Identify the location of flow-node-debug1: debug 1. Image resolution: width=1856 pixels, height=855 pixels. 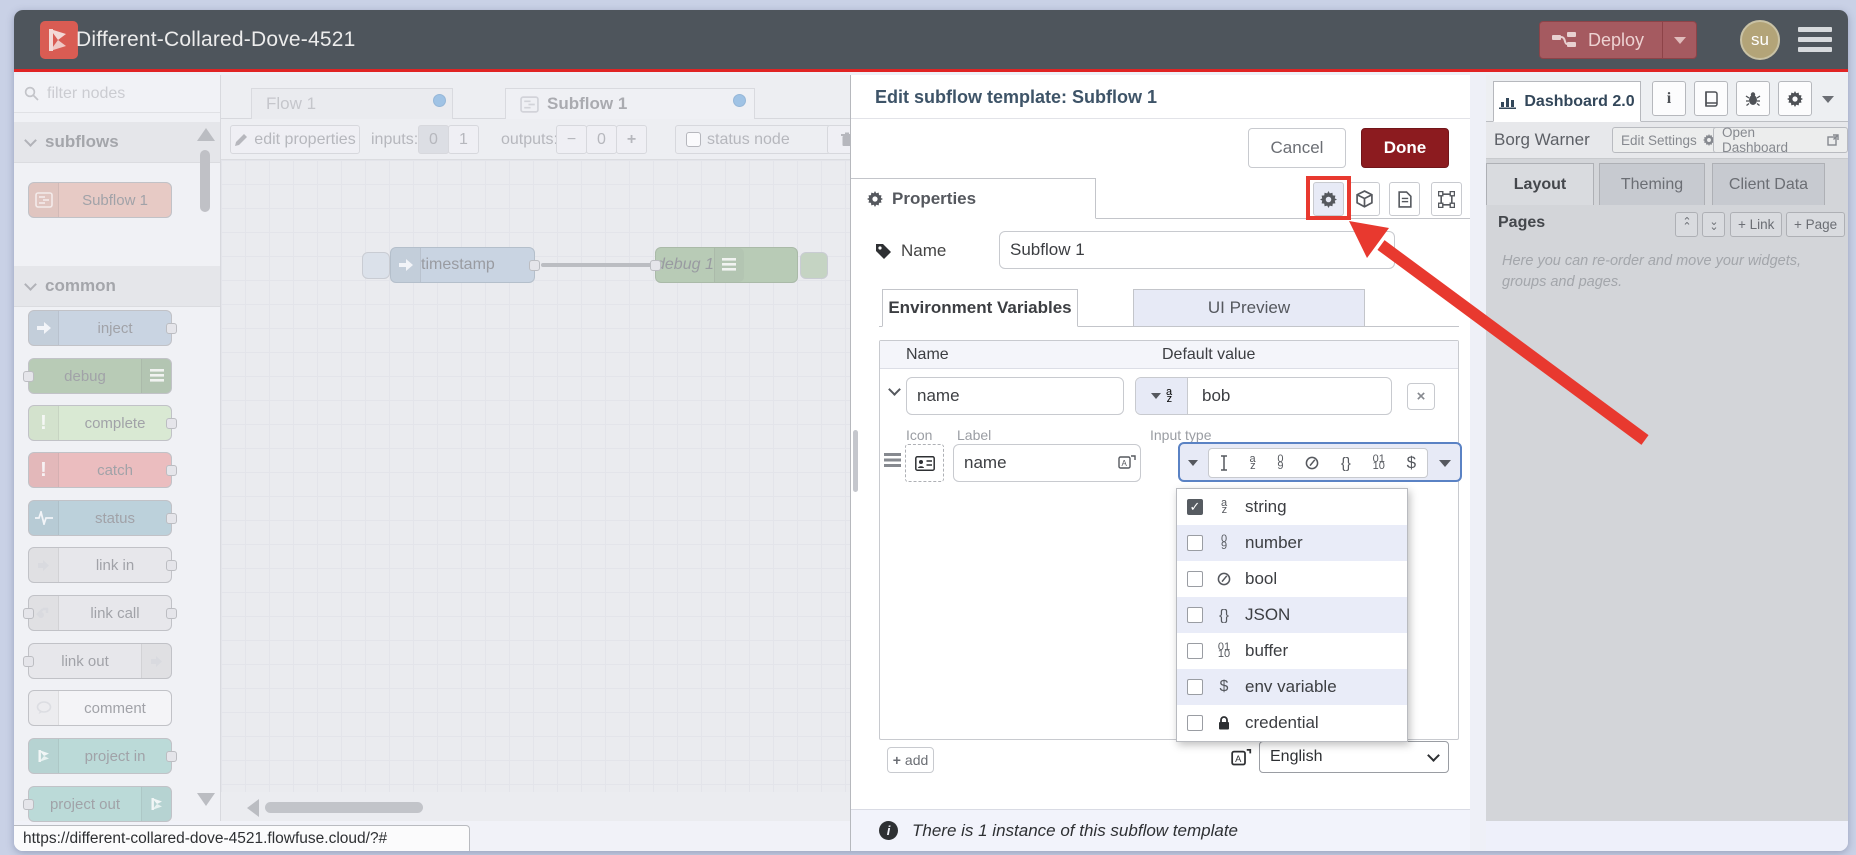
(724, 265).